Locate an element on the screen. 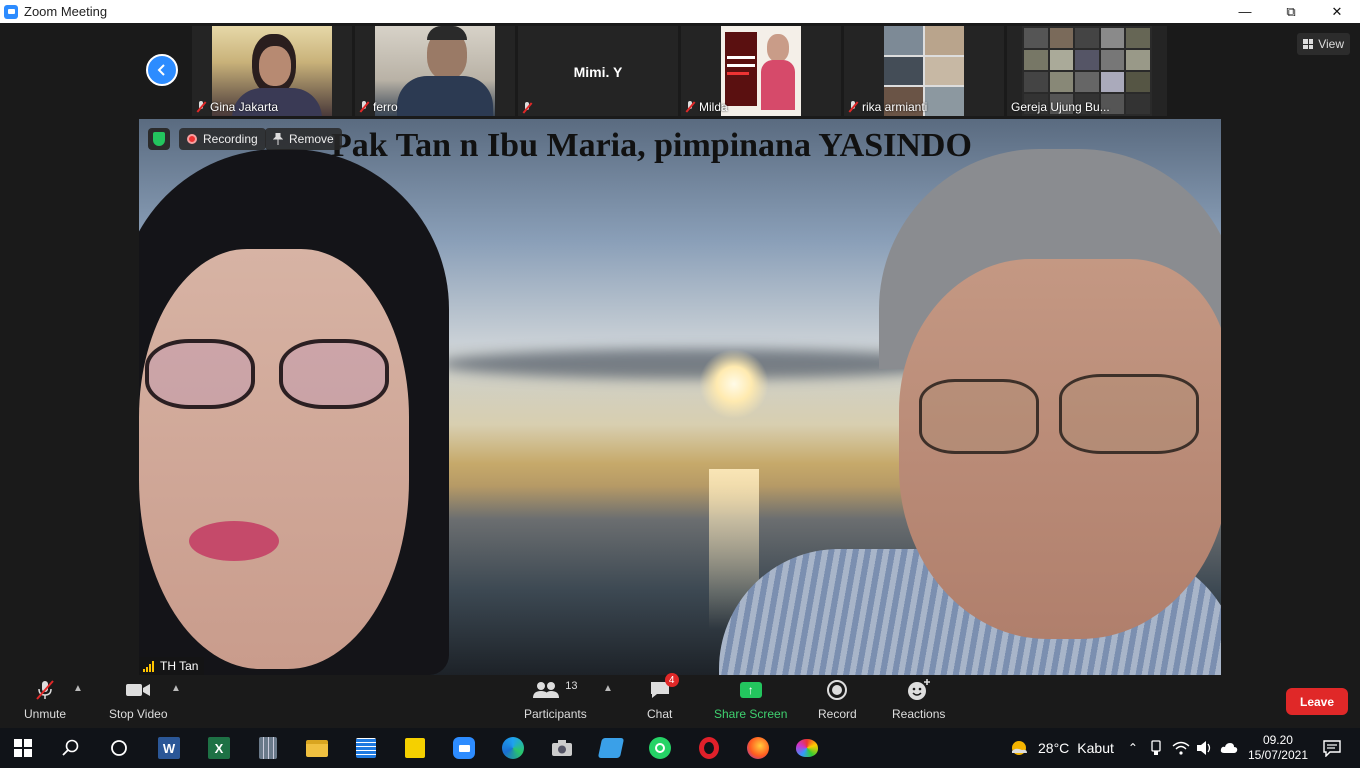  view-button-label: View is located at coordinates (1331, 44).